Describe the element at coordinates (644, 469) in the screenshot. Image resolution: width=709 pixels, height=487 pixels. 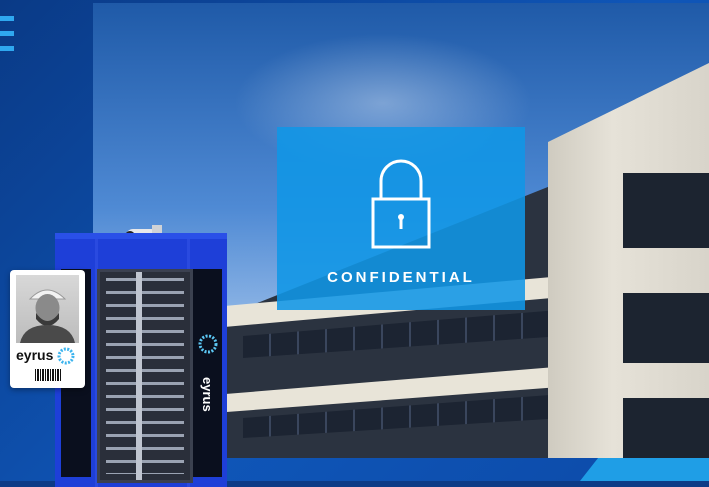
I see `corner-accent` at that location.